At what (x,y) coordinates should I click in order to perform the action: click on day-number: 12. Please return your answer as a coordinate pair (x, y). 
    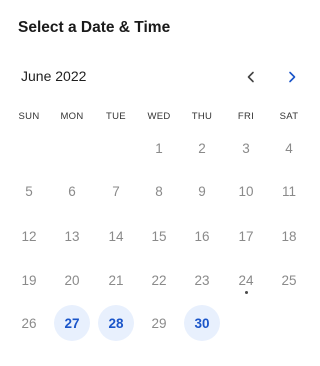
    Looking at the image, I should click on (29, 236).